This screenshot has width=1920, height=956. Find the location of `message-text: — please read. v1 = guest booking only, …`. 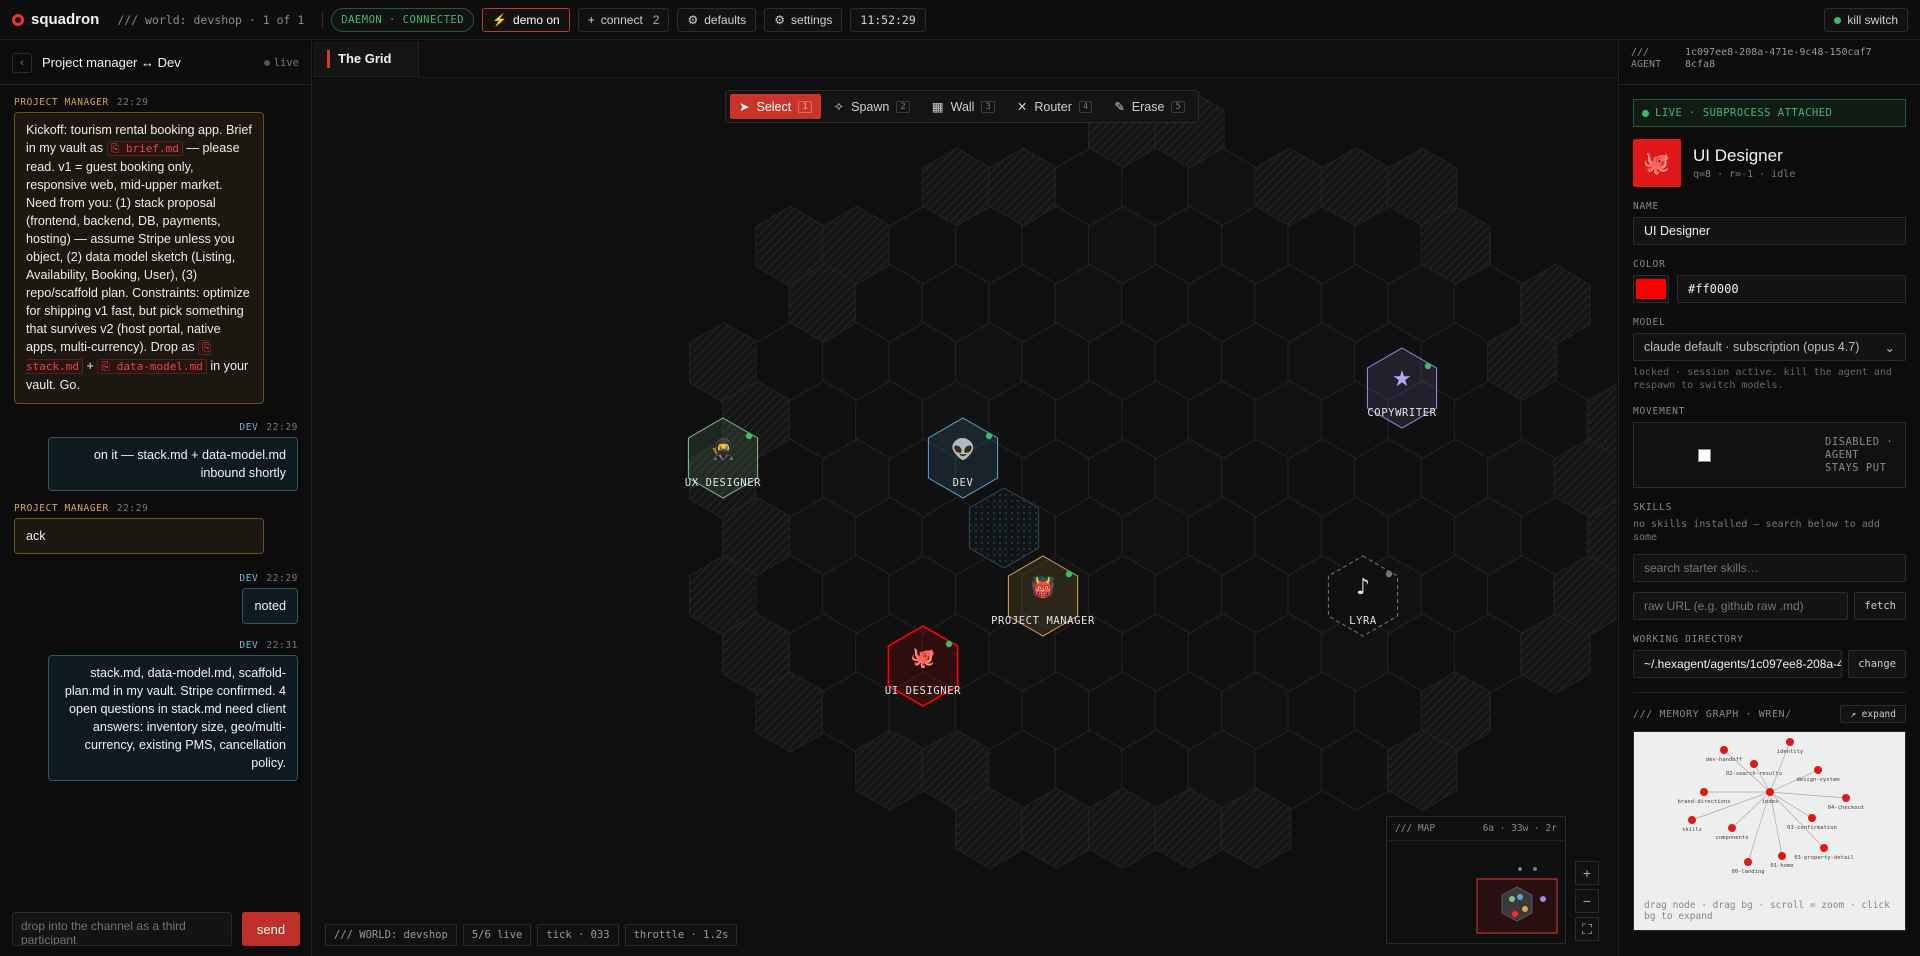

message-text: — please read. v1 = guest booking only, … is located at coordinates (138, 247).